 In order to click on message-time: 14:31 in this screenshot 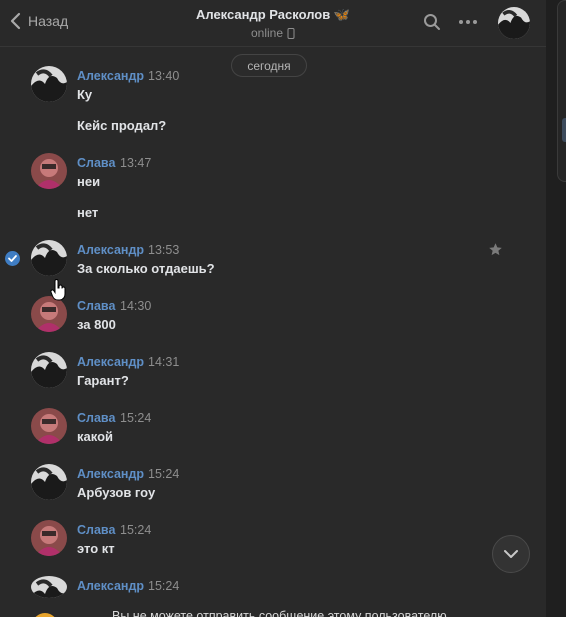, I will do `click(164, 362)`.